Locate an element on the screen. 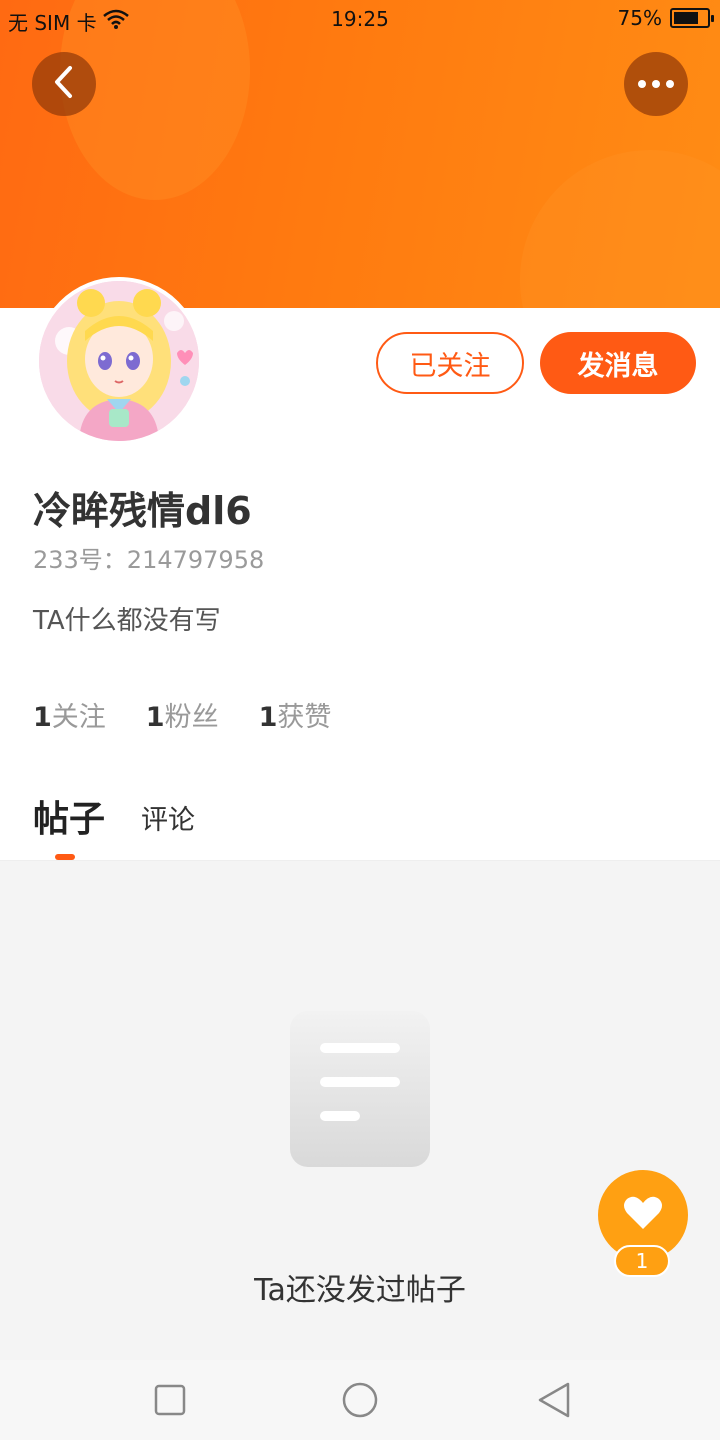  status-bar: 无 SIM 卡 19:25 75% is located at coordinates (360, 19).